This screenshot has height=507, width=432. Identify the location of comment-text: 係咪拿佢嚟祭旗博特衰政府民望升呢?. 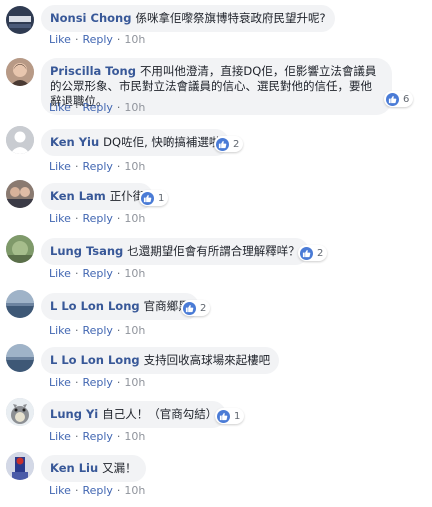
(230, 18).